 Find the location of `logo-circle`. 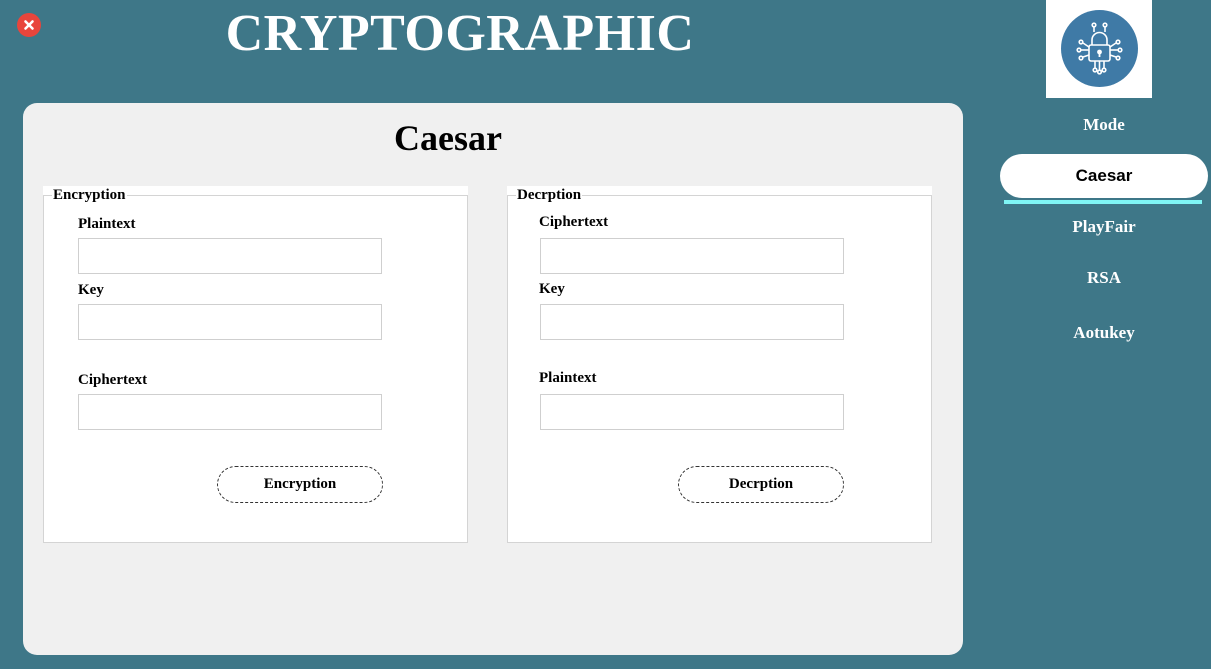

logo-circle is located at coordinates (1099, 48).